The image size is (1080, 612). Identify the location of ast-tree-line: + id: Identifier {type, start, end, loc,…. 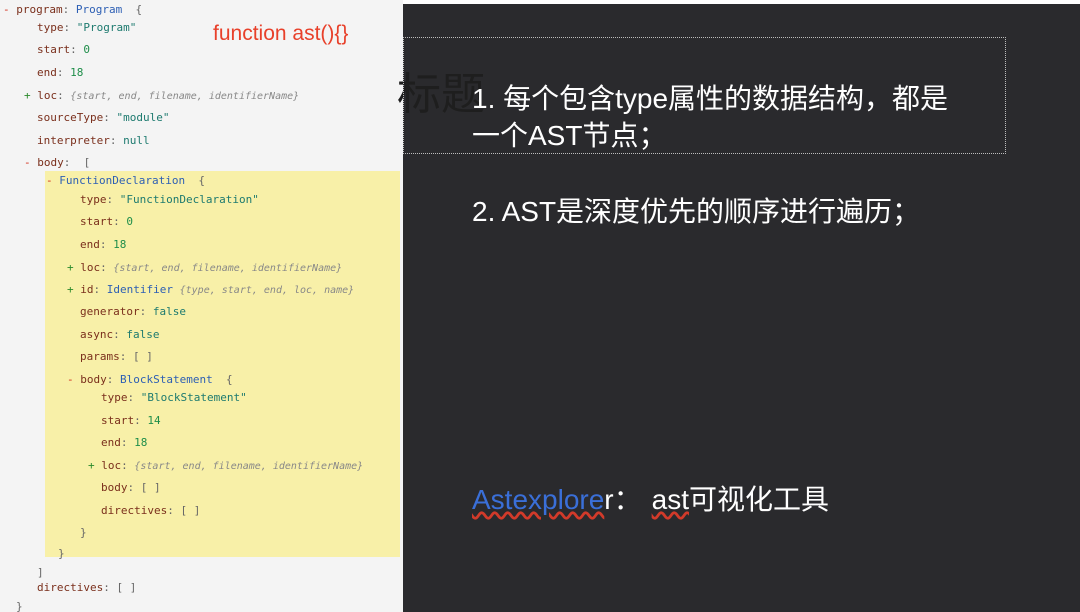
(210, 290).